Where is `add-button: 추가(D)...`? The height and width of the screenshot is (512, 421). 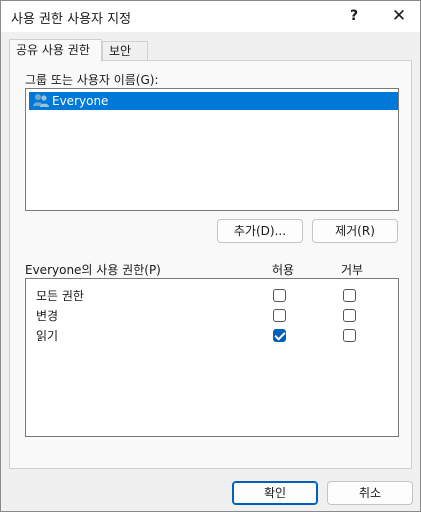
add-button: 추가(D)... is located at coordinates (260, 231).